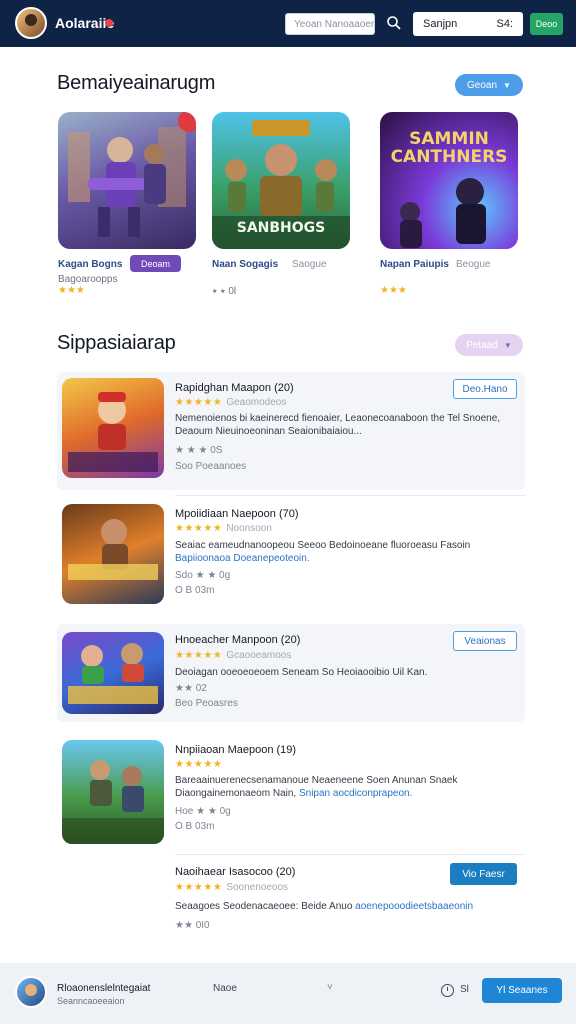  I want to click on game-title: Nnpiiaoan Maepoon (19), so click(235, 750).